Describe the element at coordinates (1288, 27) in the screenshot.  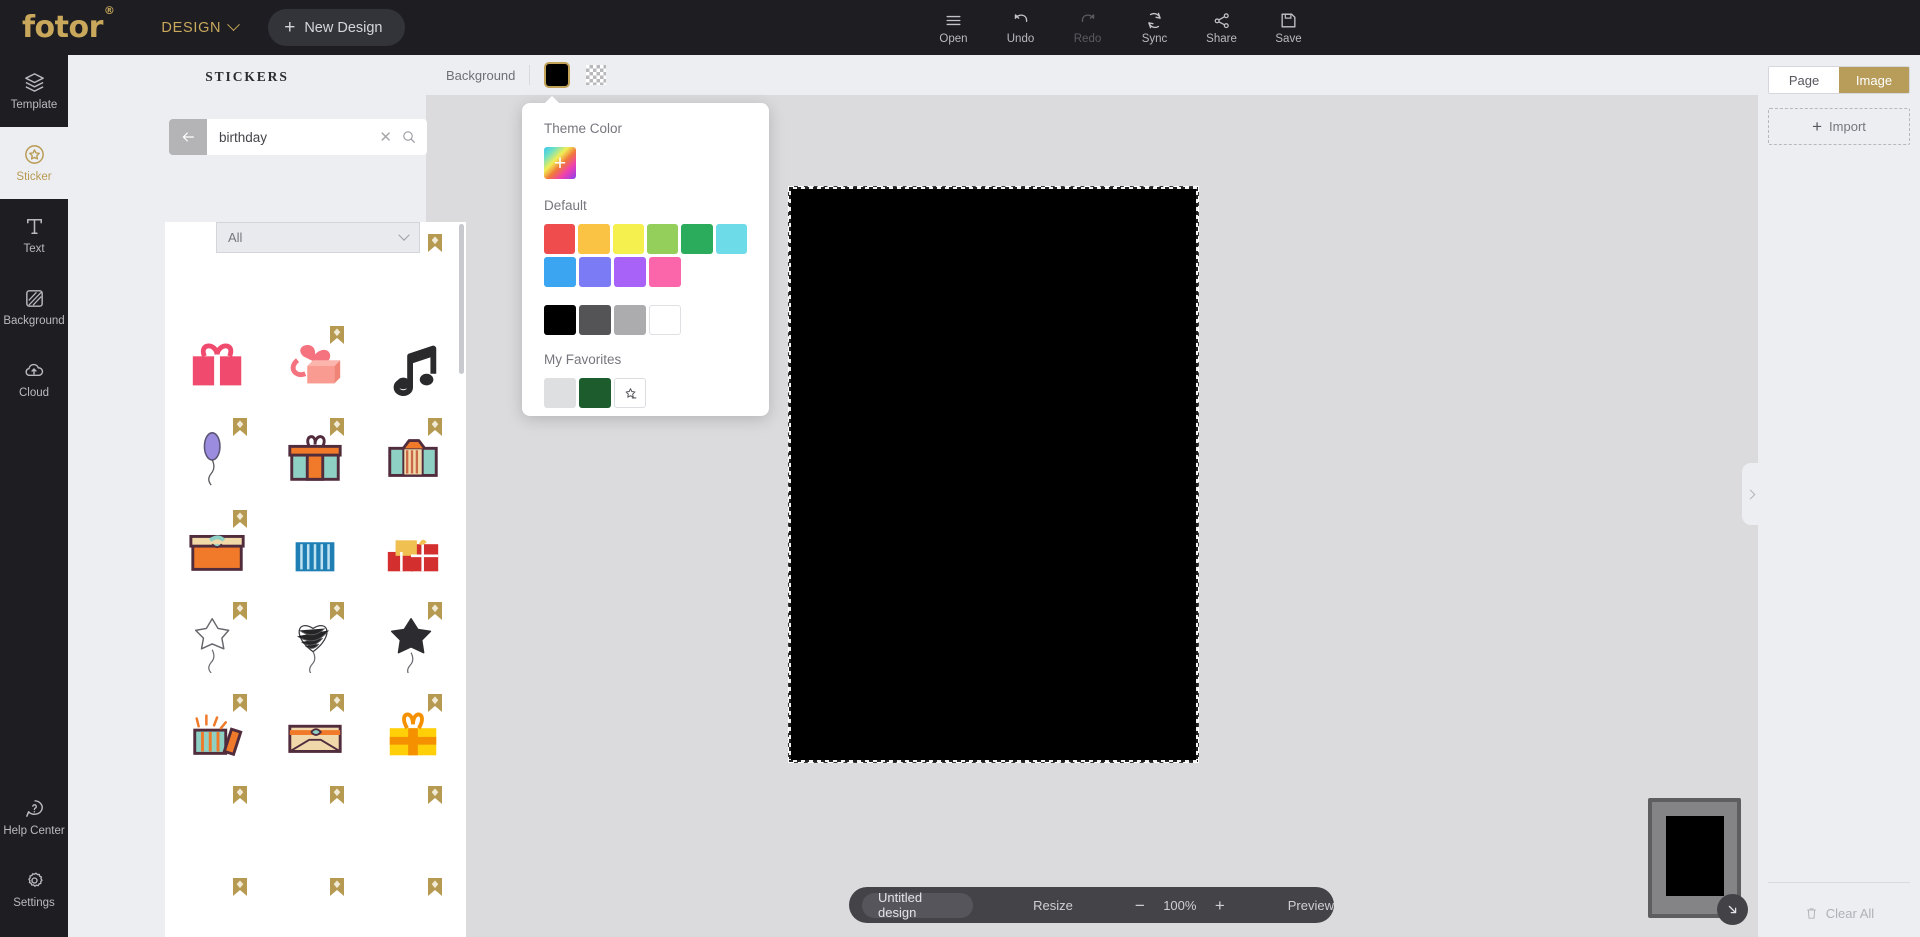
I see `toolbar-save: Save` at that location.